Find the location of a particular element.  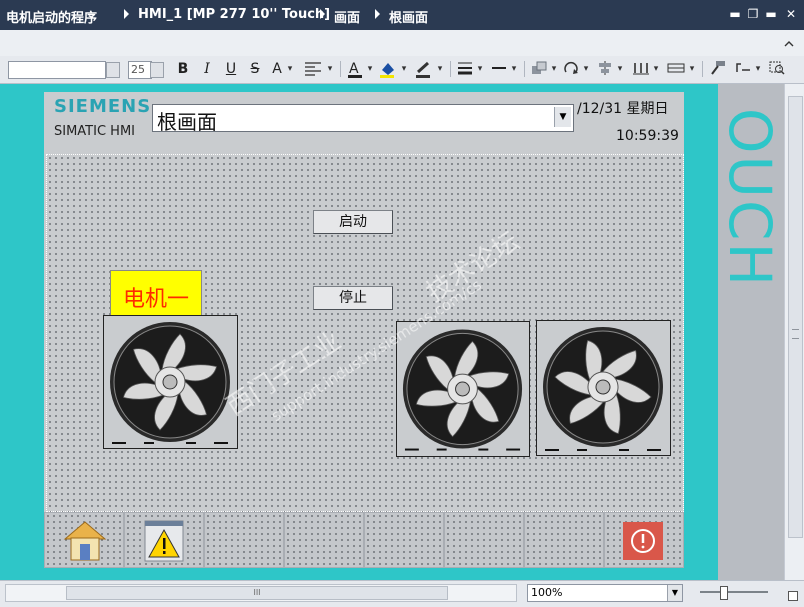

screen-selector: 根画面 ▼ is located at coordinates (363, 119).